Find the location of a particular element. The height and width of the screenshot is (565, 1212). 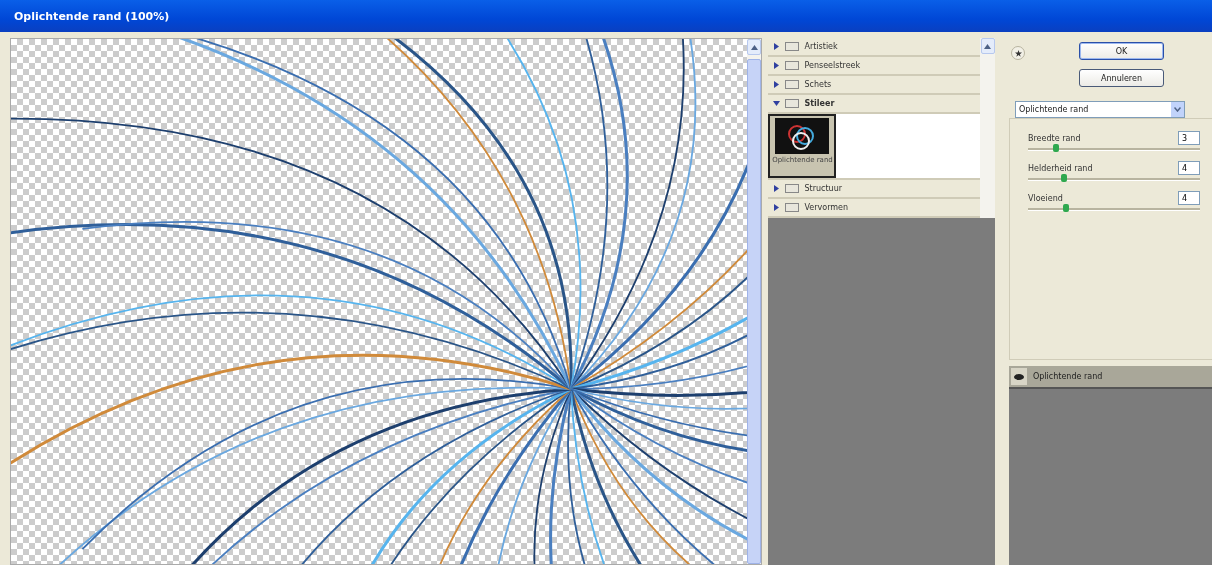

category-label: Stileer is located at coordinates (819, 103).